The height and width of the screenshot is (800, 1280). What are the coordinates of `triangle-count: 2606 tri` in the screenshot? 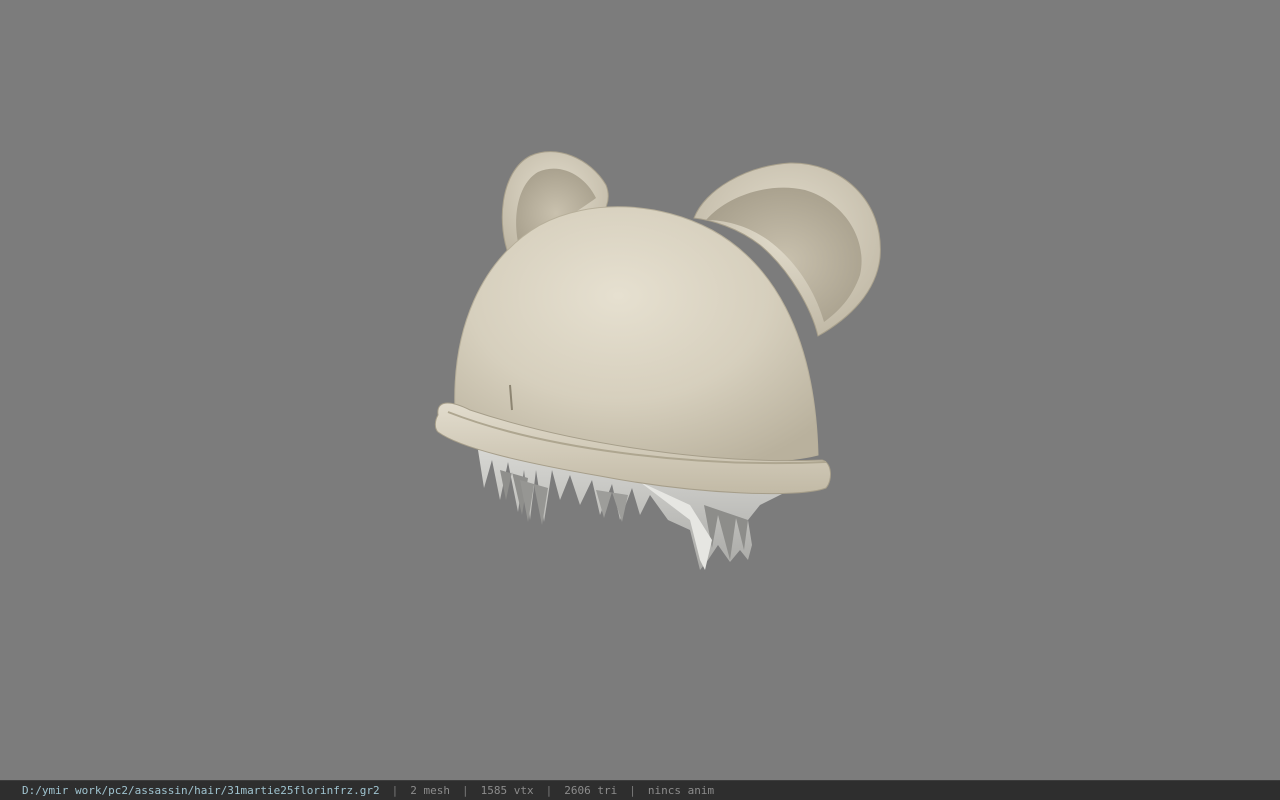 It's located at (591, 790).